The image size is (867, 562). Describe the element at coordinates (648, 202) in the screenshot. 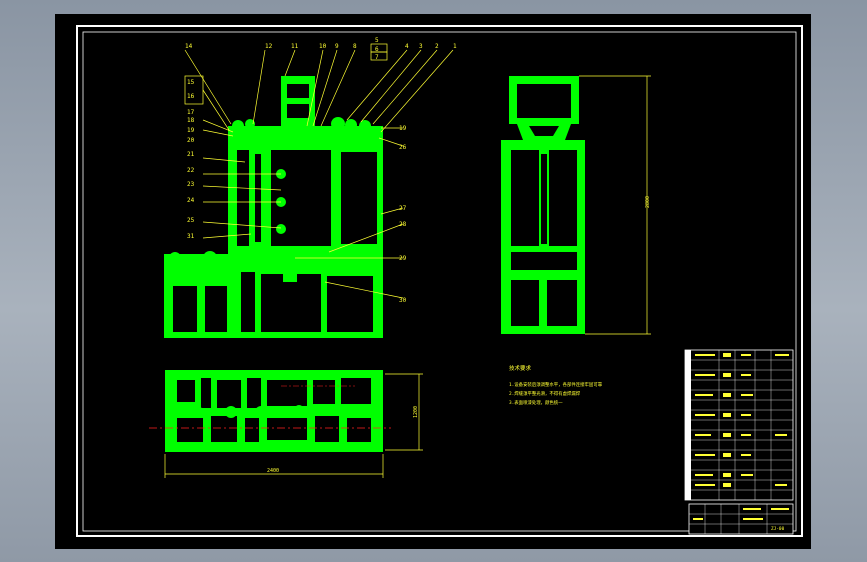

I see `dimension-height: 2800` at that location.